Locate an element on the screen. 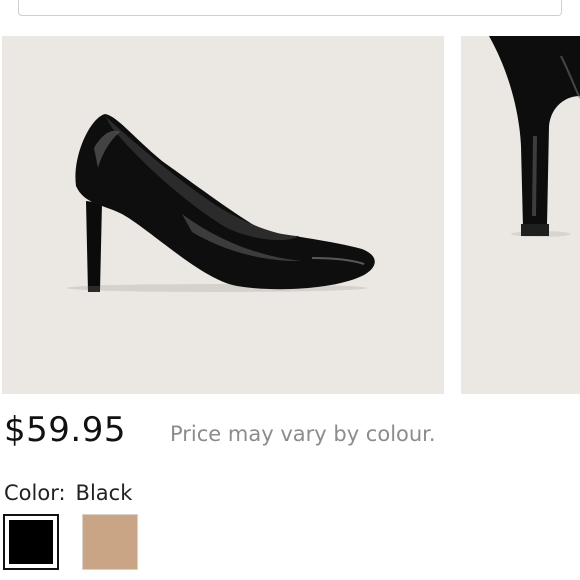 The image size is (580, 580). price-row: $59.95 Price may vary by colour. is located at coordinates (290, 432).